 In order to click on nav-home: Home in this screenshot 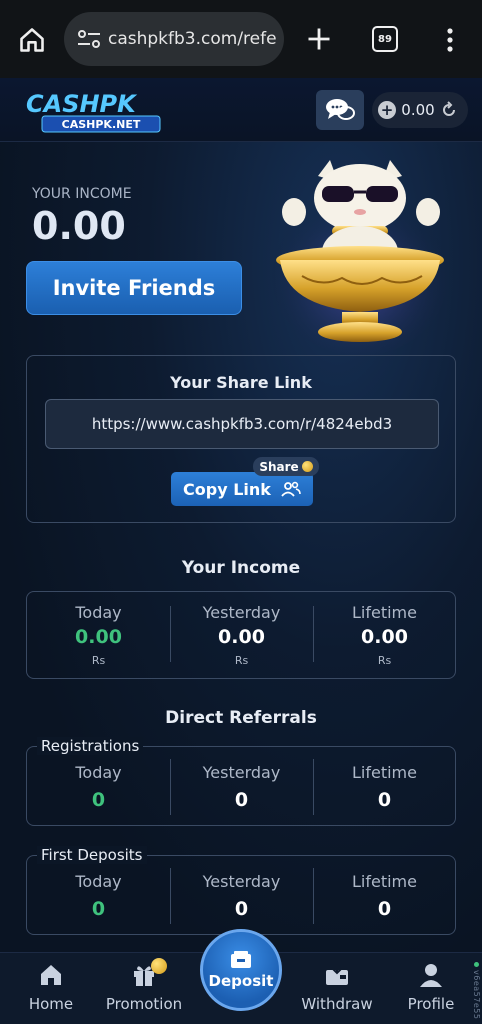, I will do `click(51, 987)`.